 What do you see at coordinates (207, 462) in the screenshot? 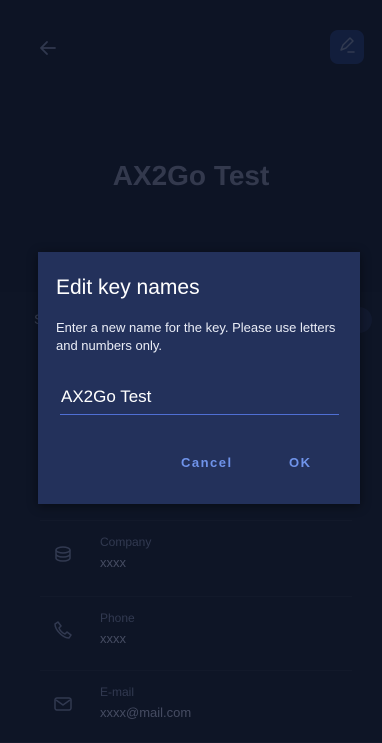
I see `cancel-button: Cancel` at bounding box center [207, 462].